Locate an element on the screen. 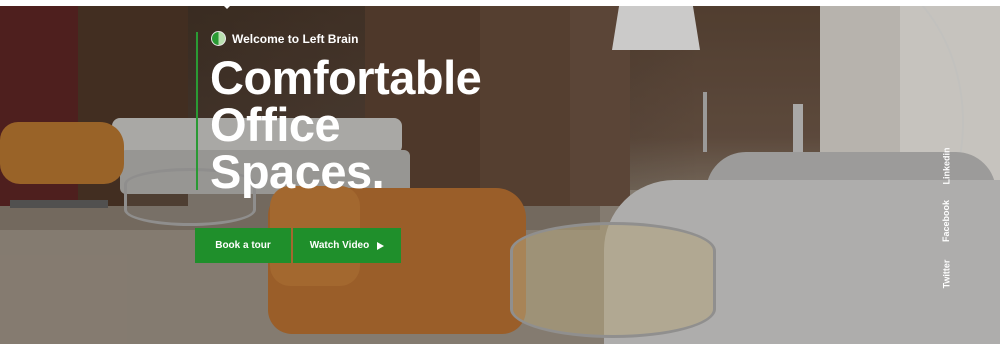 Image resolution: width=1000 pixels, height=344 pixels. welcome-text: Welcome to Left Brain is located at coordinates (295, 38).